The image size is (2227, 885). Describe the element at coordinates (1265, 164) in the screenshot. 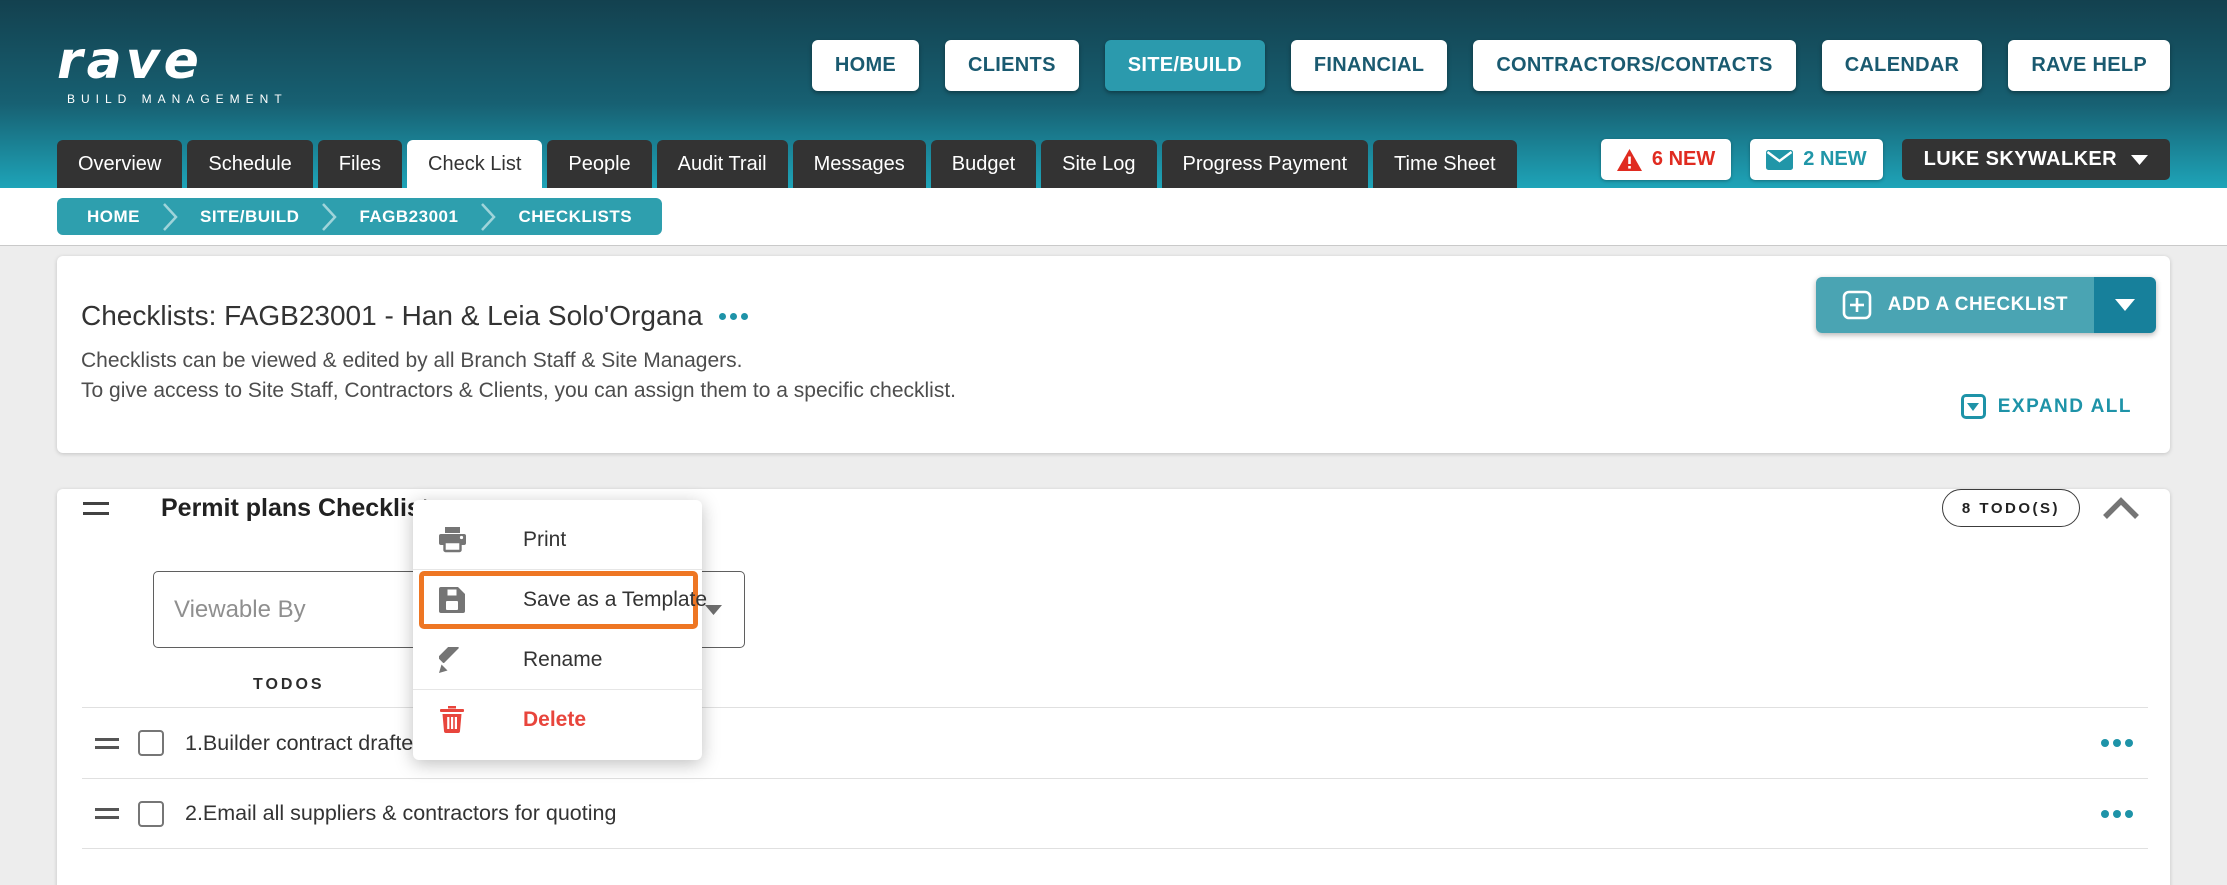

I see `tab-progress-payment: Progress Payment` at that location.